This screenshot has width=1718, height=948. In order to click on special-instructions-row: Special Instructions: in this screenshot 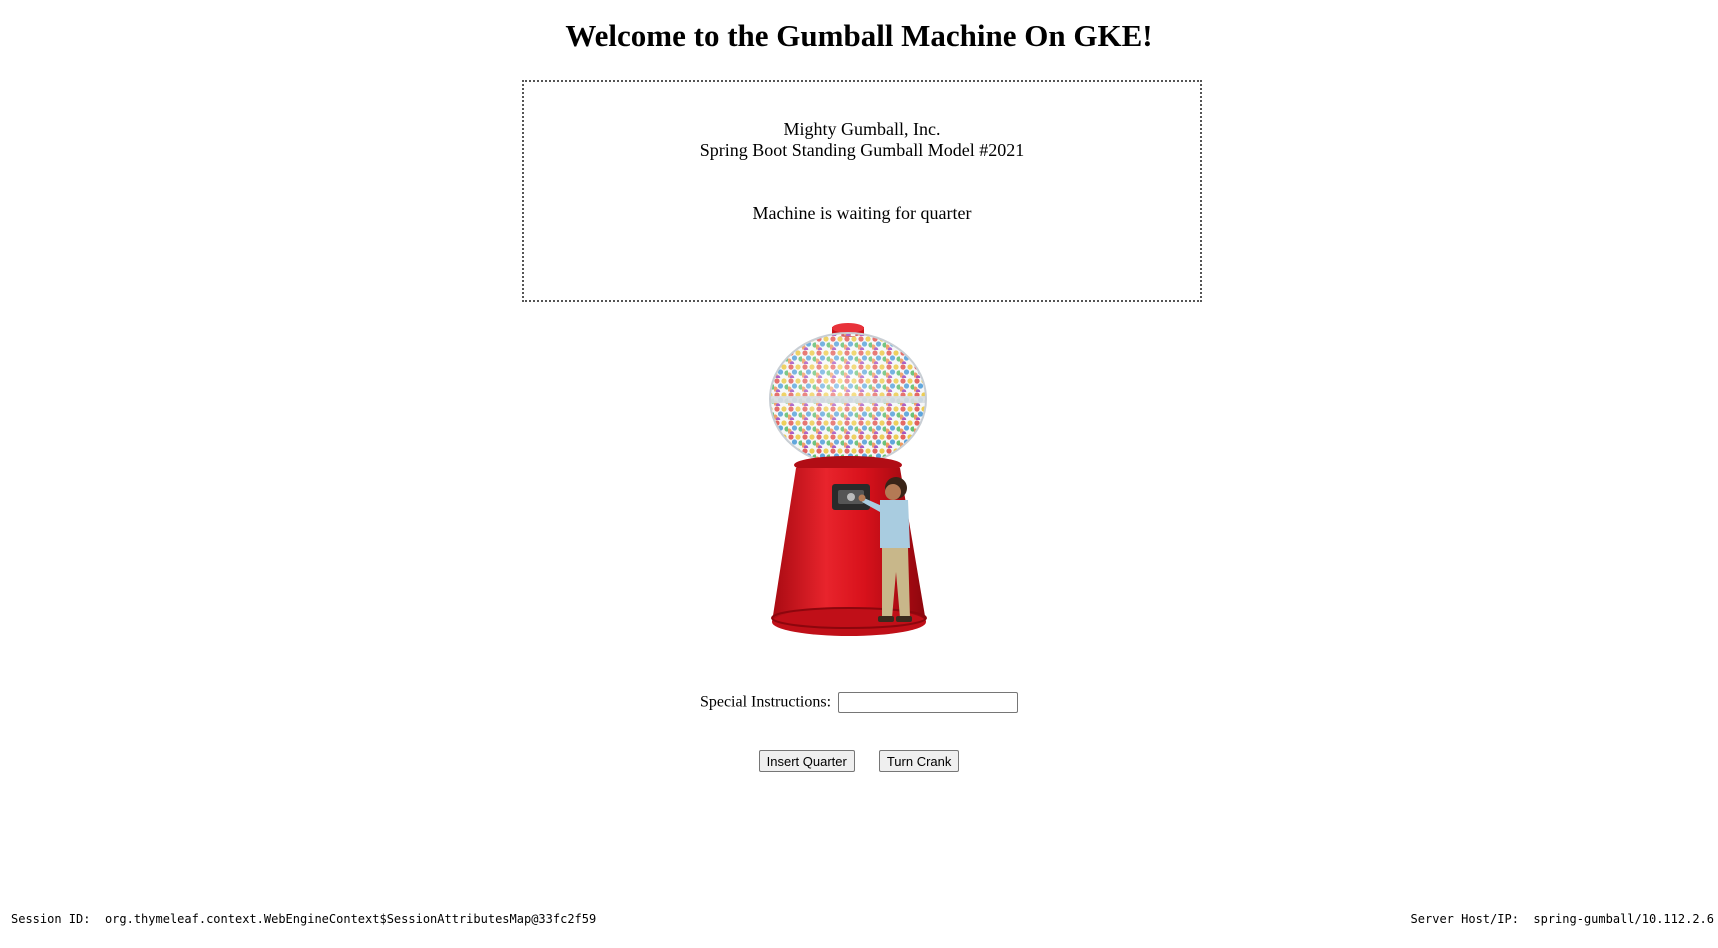, I will do `click(859, 702)`.